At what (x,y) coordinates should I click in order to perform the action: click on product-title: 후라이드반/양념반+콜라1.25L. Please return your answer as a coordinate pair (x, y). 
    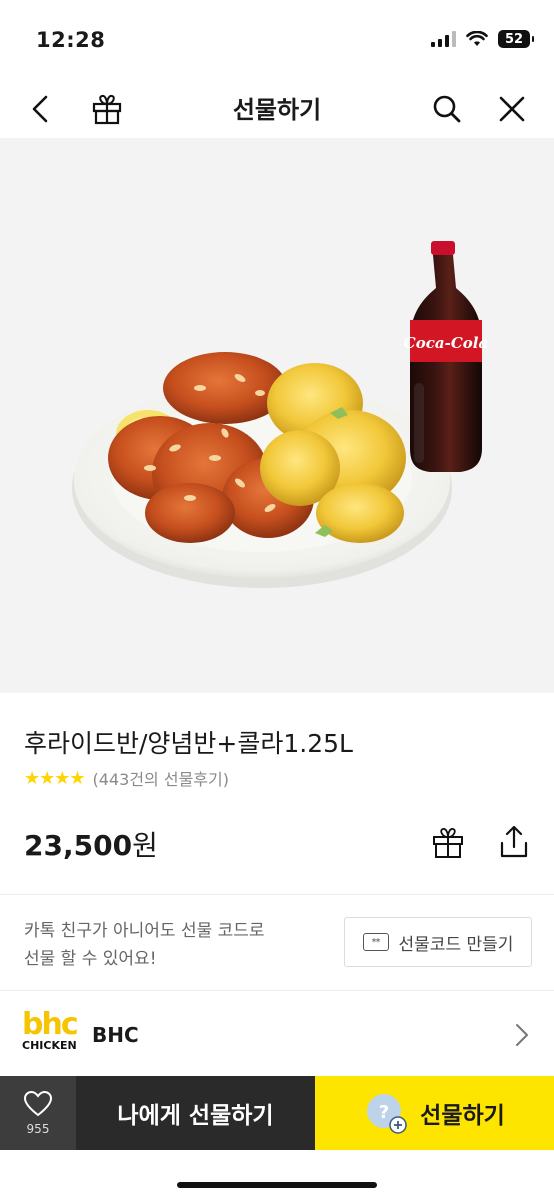
    Looking at the image, I should click on (188, 743).